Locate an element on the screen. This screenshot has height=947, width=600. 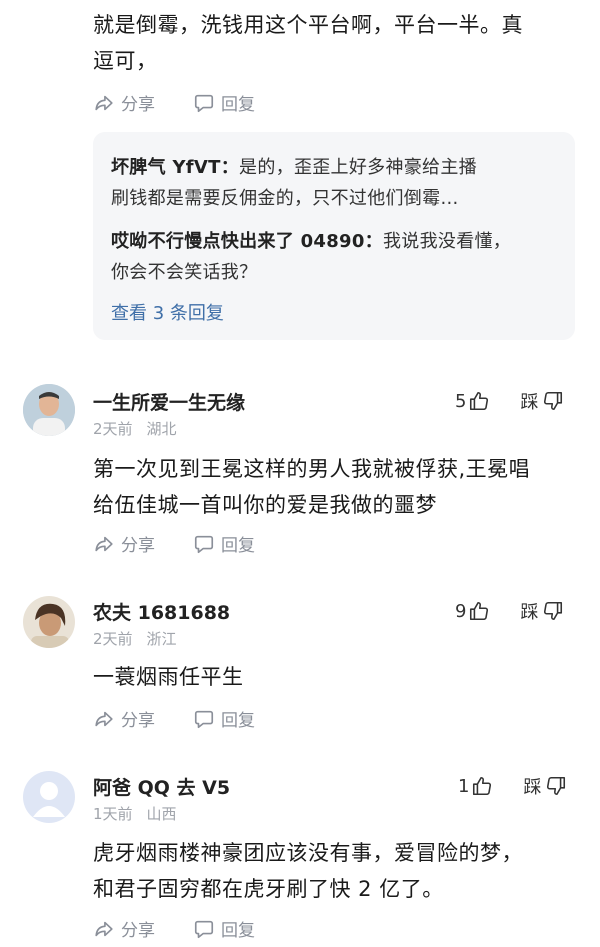
comment-meta: 2天前 浙江 is located at coordinates (135, 638).